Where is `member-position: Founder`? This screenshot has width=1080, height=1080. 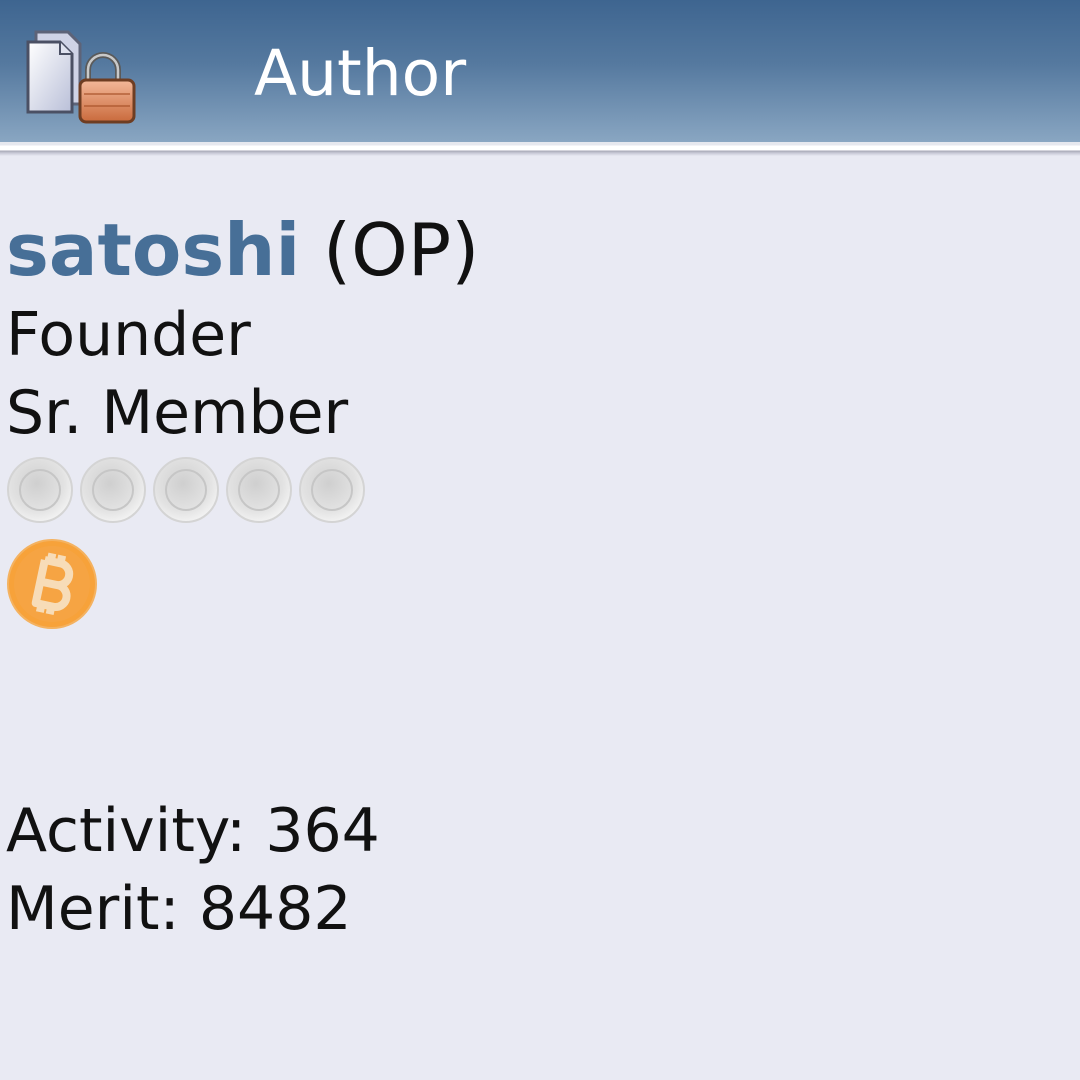 member-position: Founder is located at coordinates (128, 335).